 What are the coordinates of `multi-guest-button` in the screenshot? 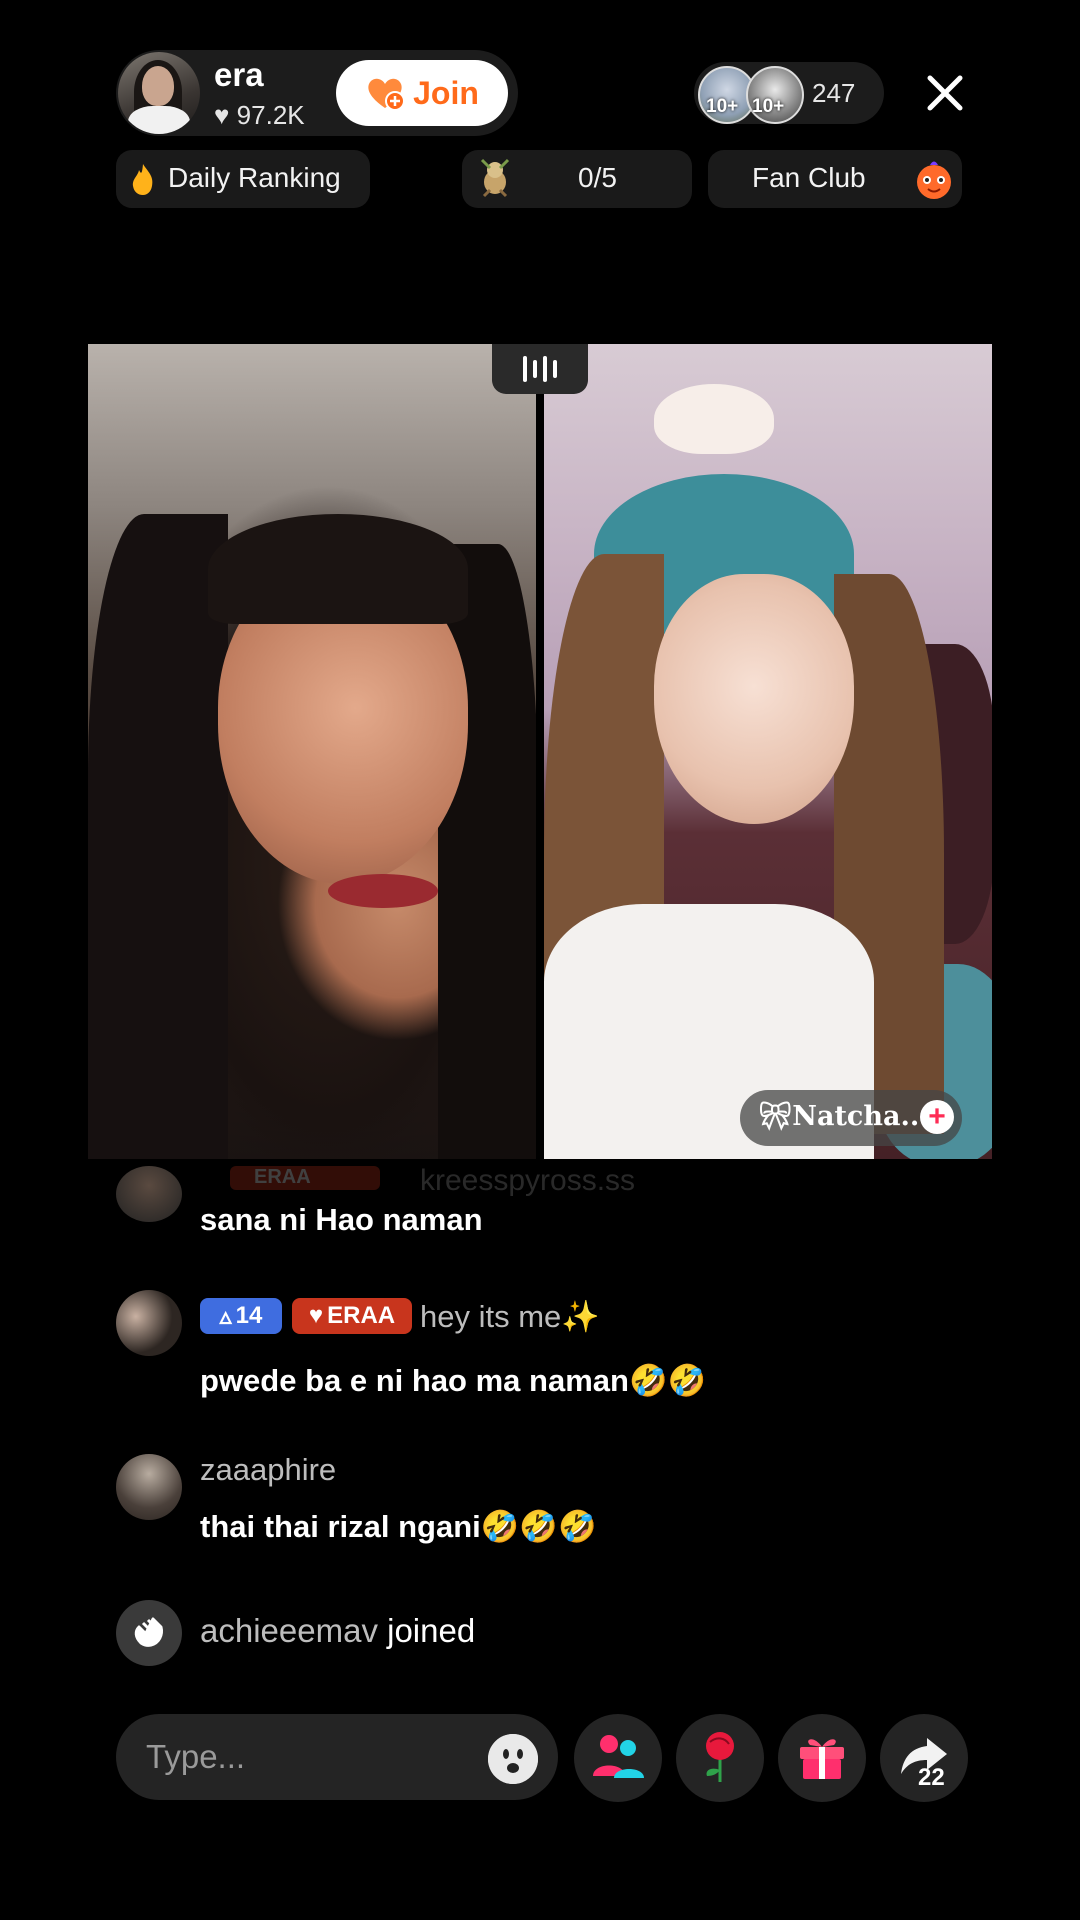 It's located at (618, 1758).